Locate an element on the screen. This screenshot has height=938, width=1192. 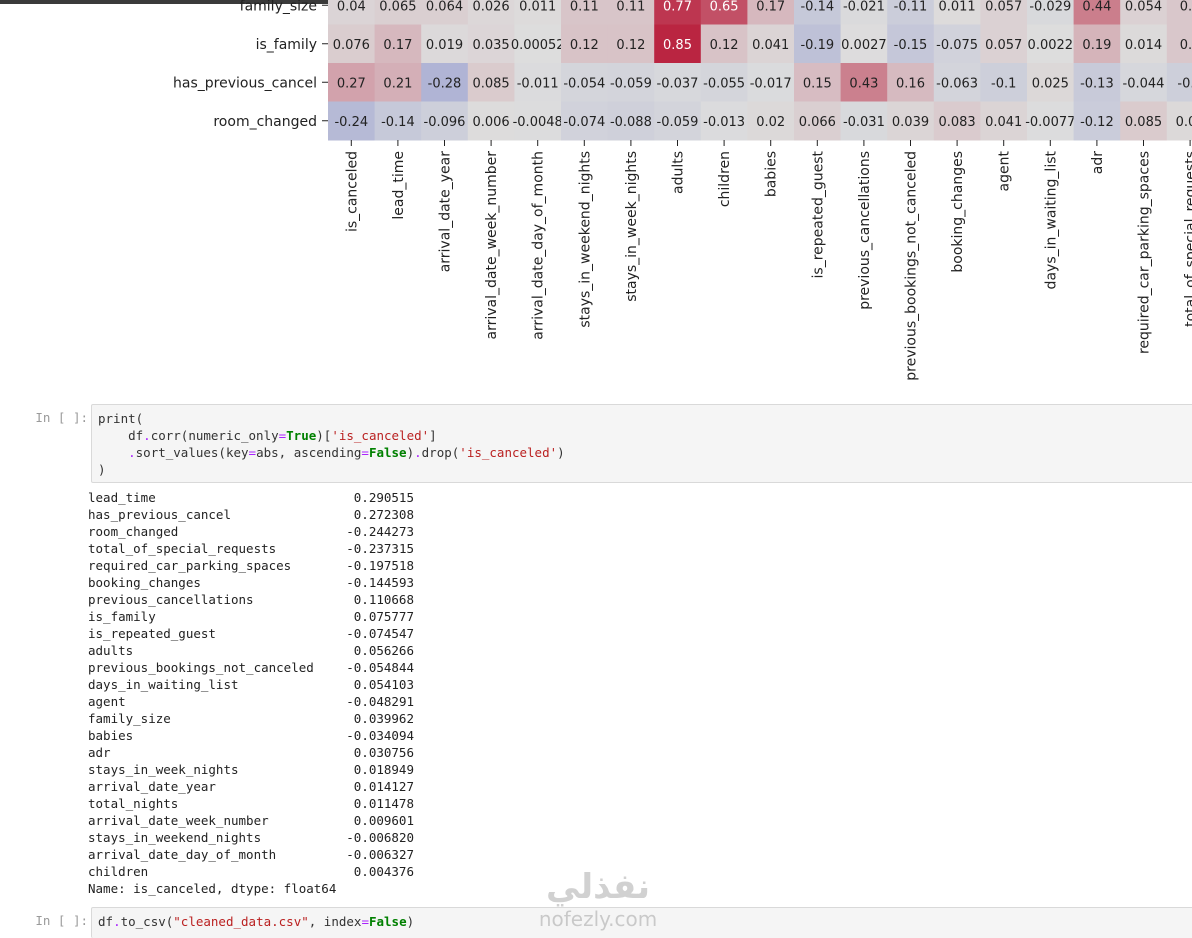
output-row-name: previous_cancellations is located at coordinates (171, 599).